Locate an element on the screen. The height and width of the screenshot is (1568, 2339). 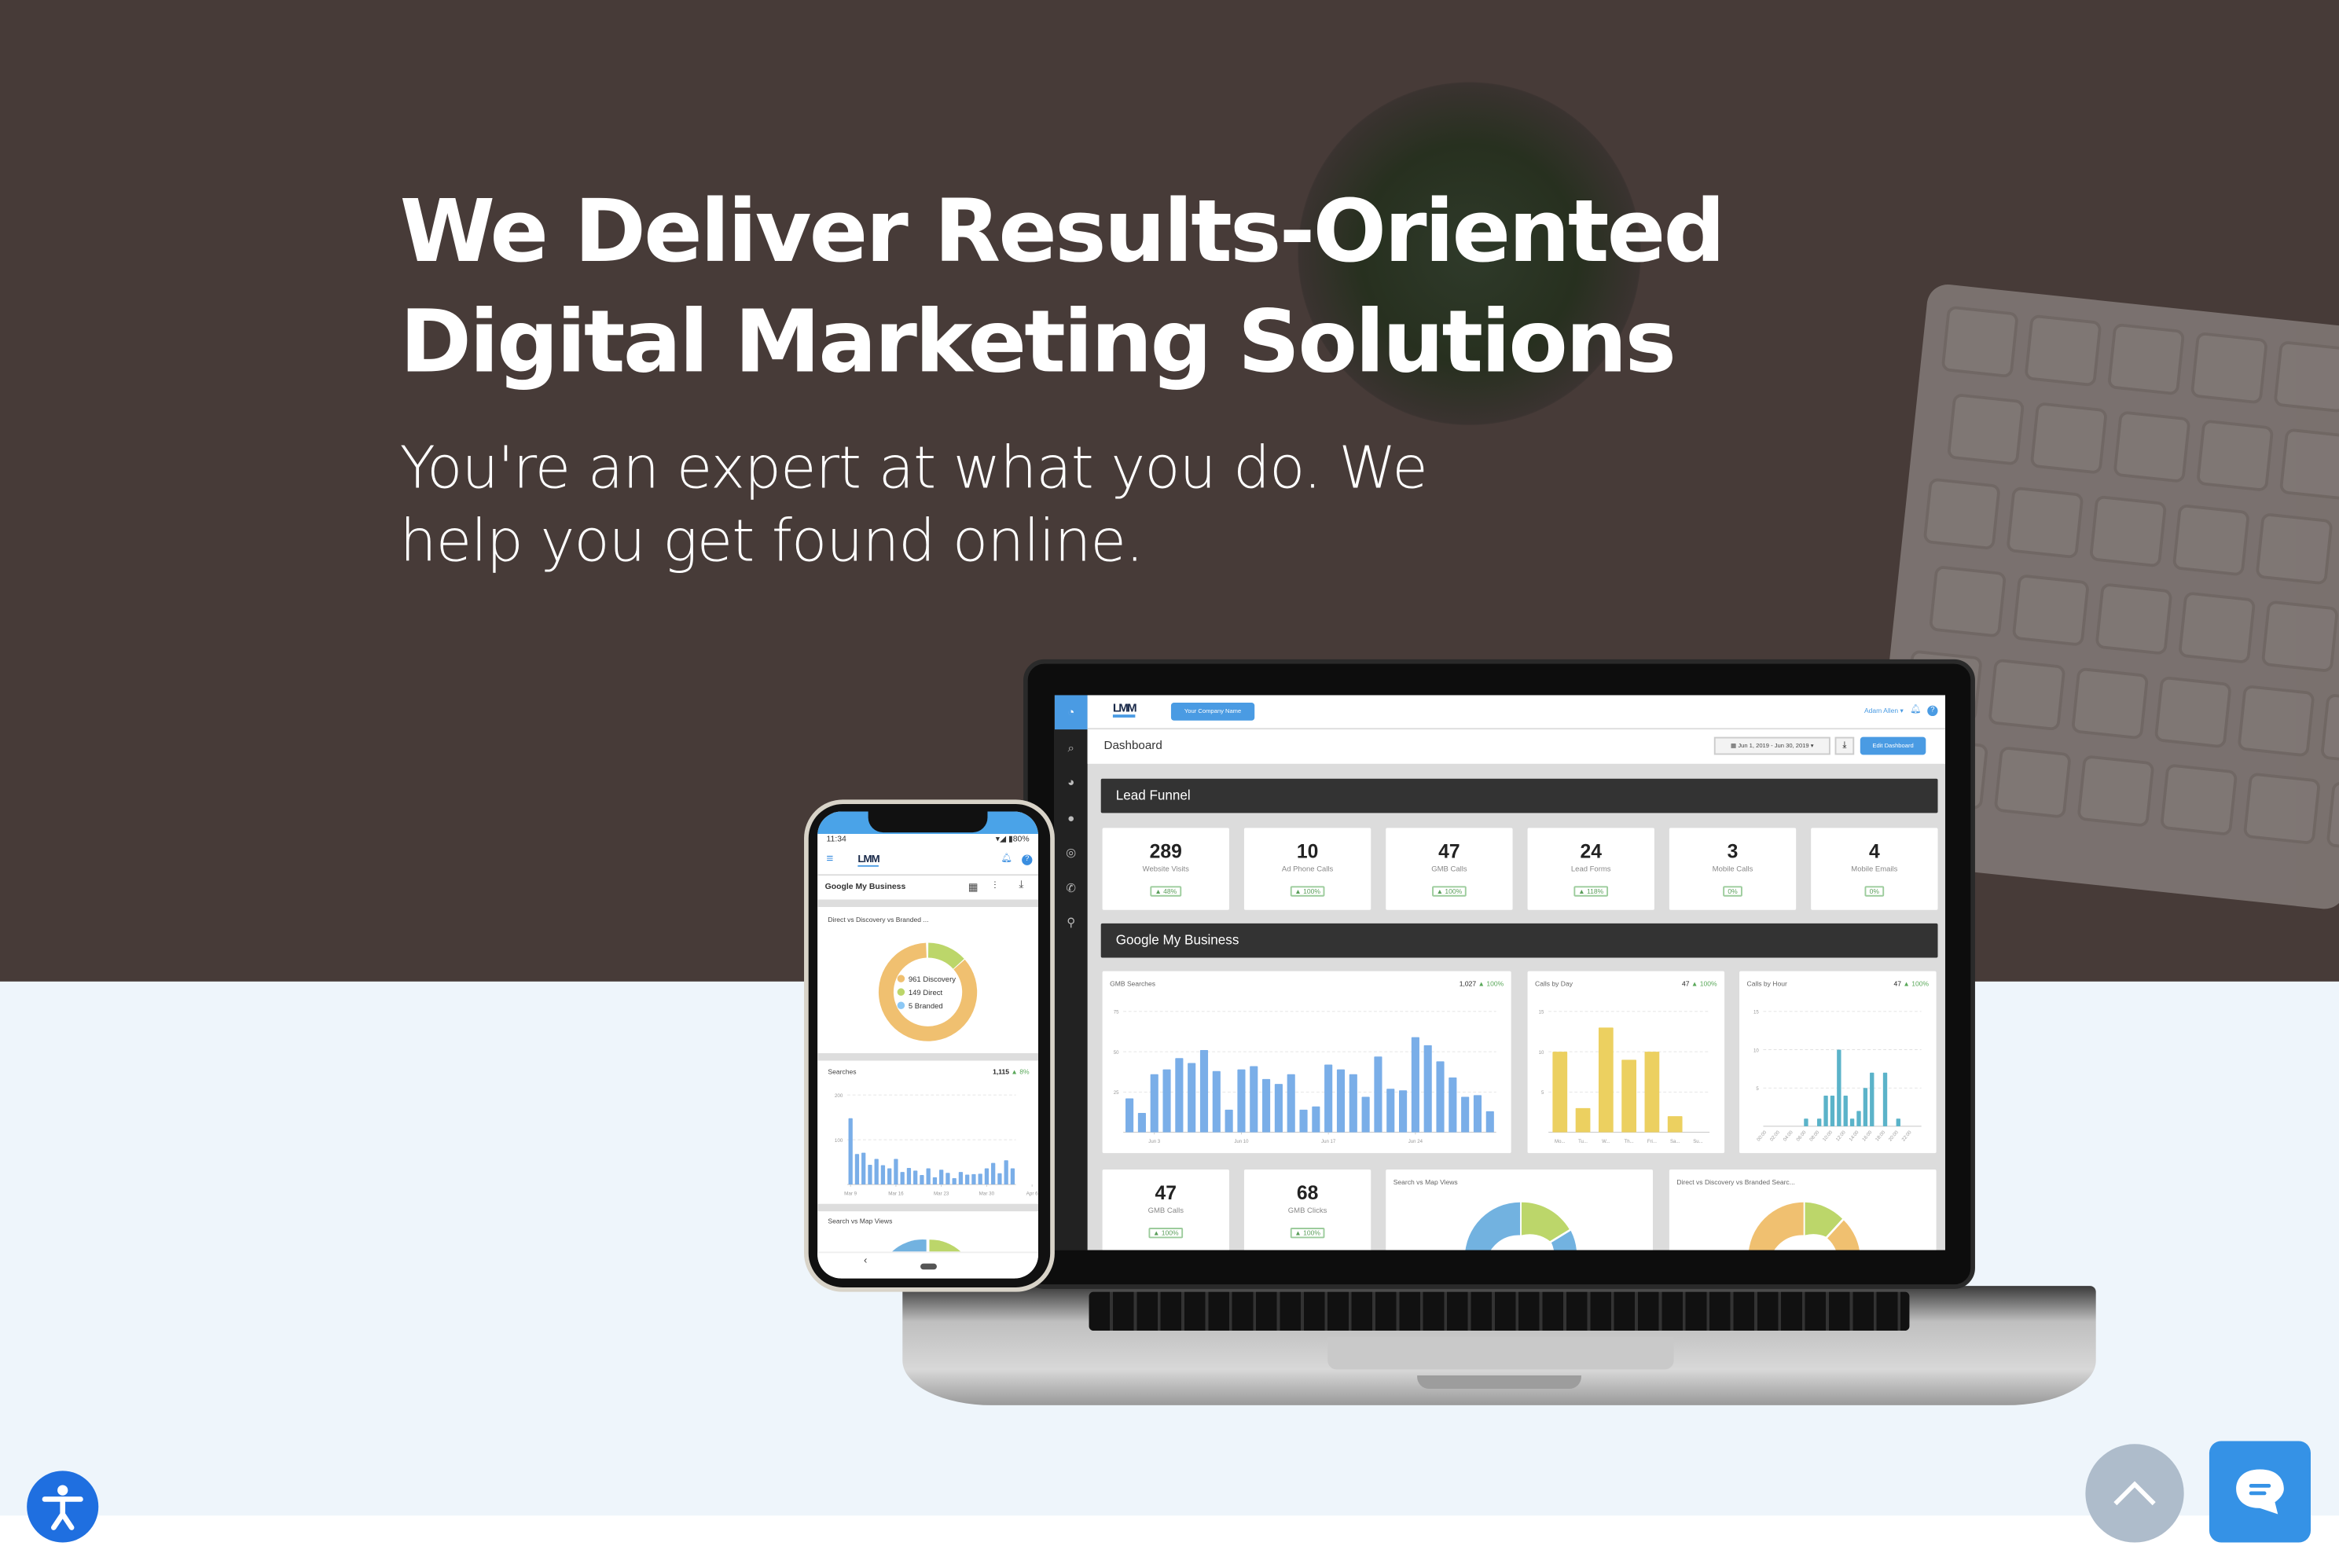
edit-dashboard-button: Edit Dashboard is located at coordinates (1893, 745).